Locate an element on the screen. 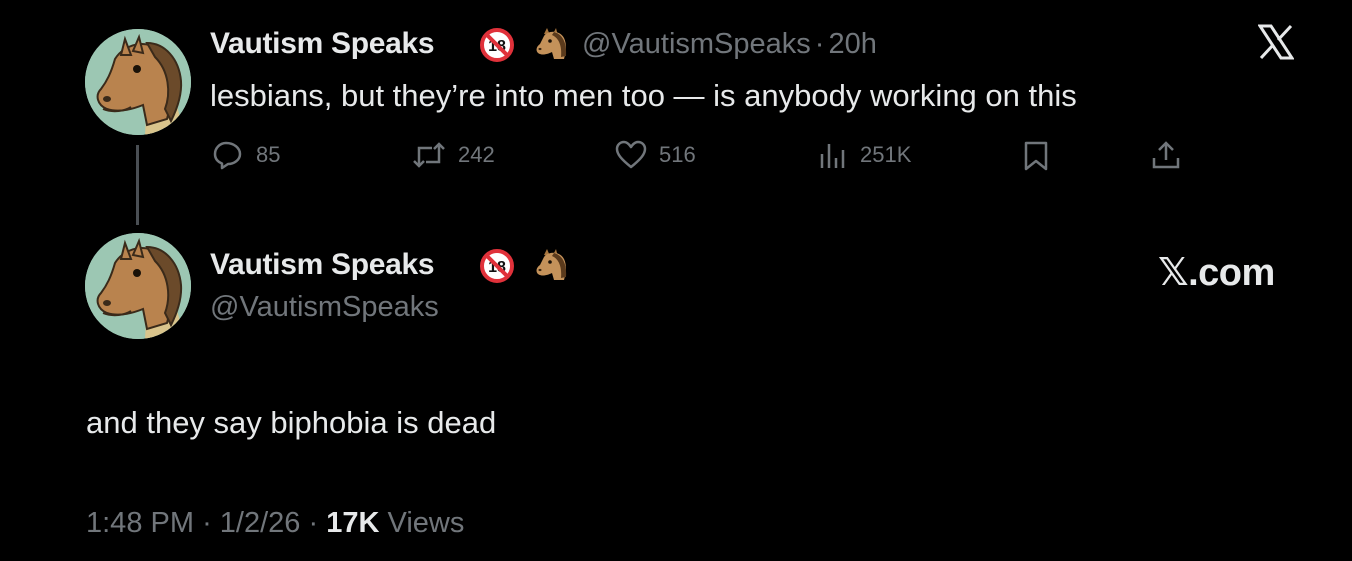 Image resolution: width=1352 pixels, height=561 pixels. tweet-text: and they say biphobia is dead is located at coordinates (291, 422).